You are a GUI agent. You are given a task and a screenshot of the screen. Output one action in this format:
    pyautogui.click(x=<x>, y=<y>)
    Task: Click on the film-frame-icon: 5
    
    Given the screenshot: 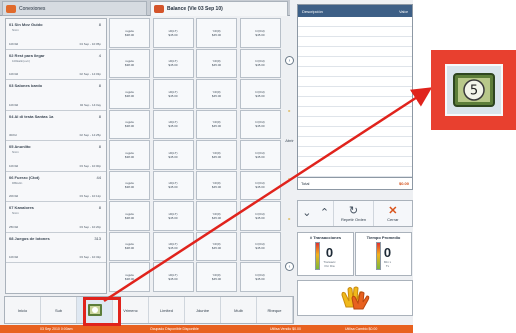 What is the action you would take?
    pyautogui.click(x=473, y=90)
    